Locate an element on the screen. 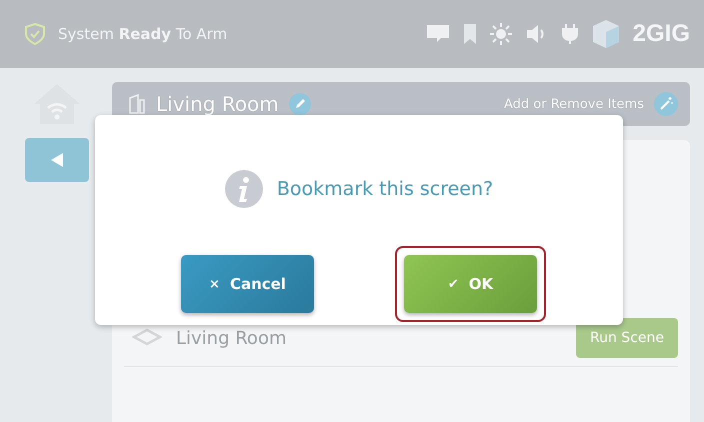 Image resolution: width=704 pixels, height=422 pixels. system-status: System Ready To Arm is located at coordinates (143, 34).